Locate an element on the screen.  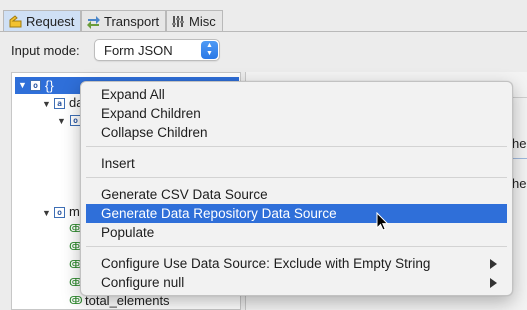
menu-item-insert: Insert is located at coordinates (296, 163).